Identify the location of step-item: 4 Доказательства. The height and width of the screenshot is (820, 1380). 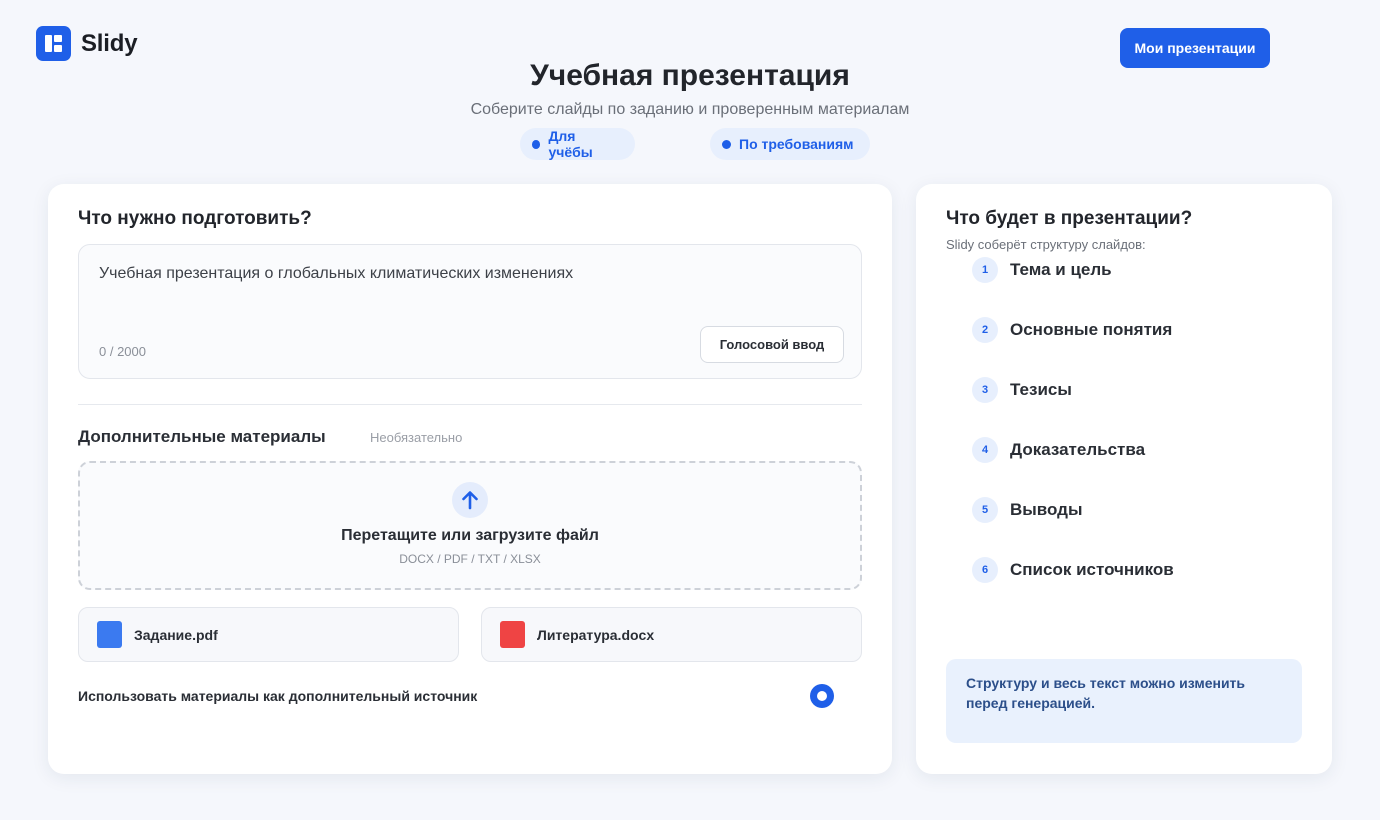
(1058, 450).